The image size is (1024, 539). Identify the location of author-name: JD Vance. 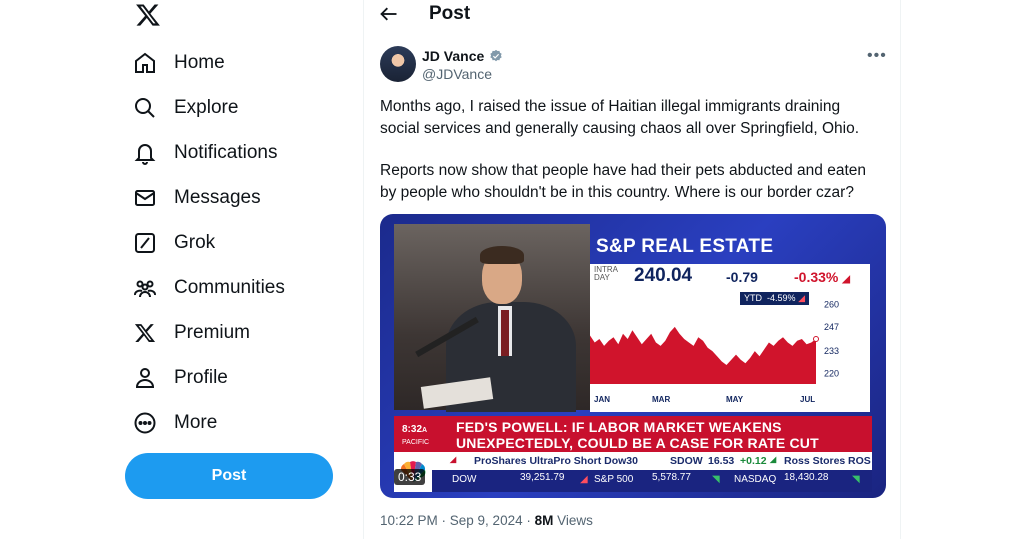
(462, 56).